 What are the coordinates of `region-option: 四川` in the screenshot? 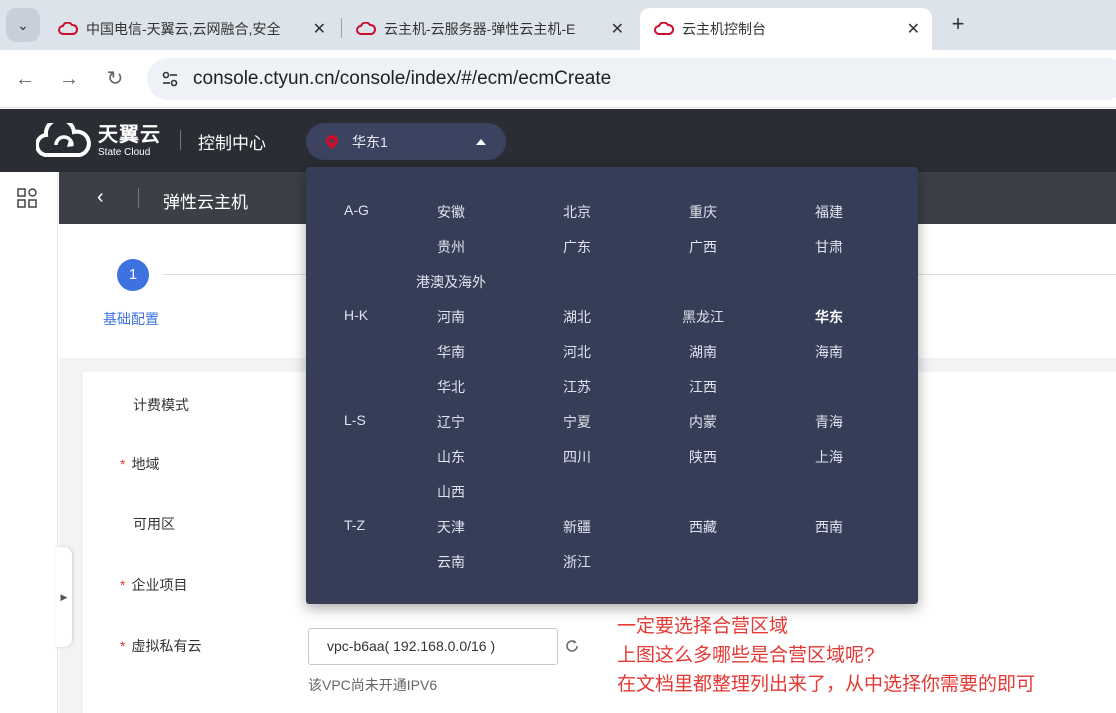 It's located at (577, 457).